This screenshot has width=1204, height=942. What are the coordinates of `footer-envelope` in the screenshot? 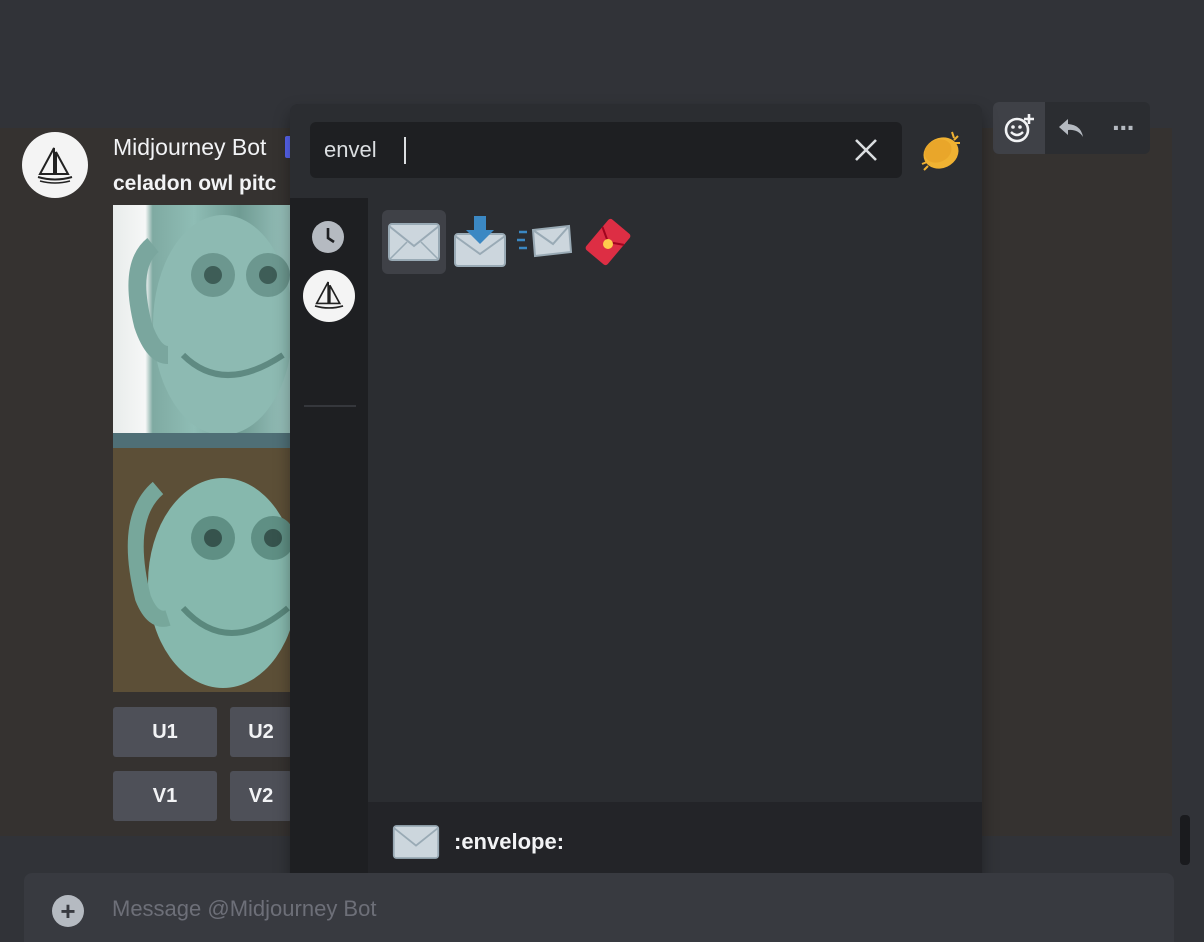 It's located at (416, 842).